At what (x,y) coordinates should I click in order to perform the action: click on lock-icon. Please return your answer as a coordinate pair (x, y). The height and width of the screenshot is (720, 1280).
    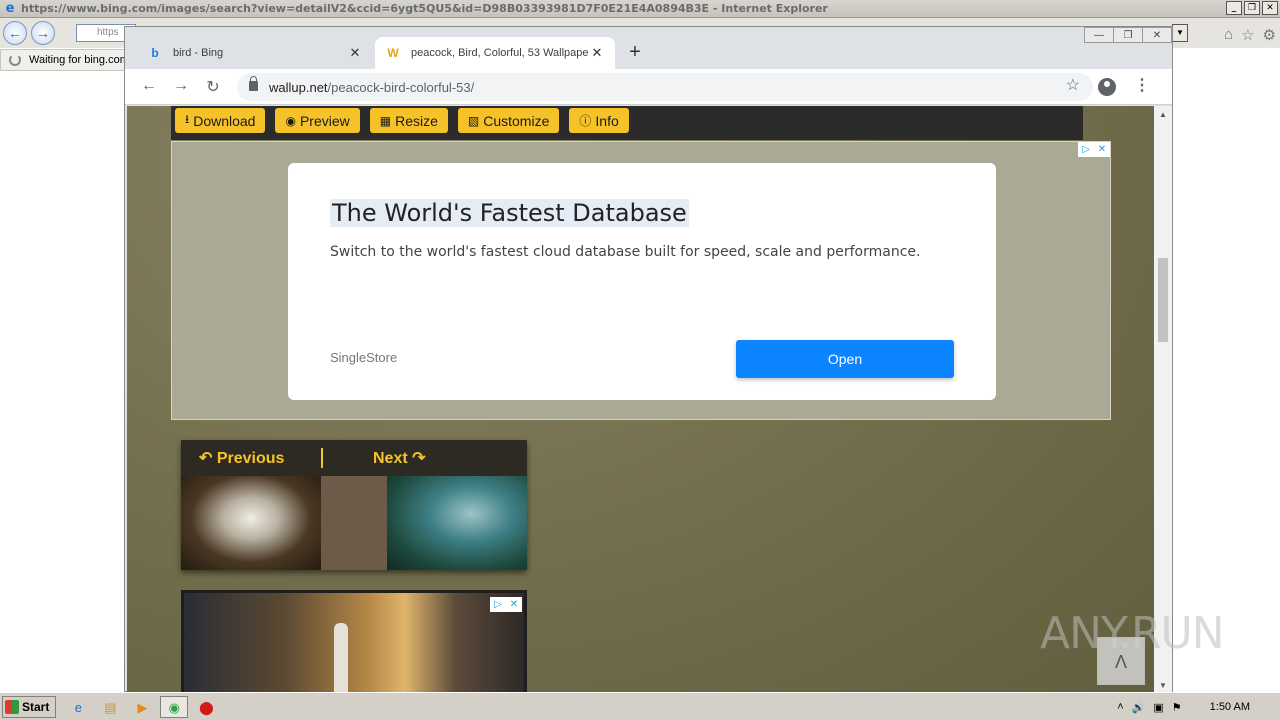
    Looking at the image, I should click on (253, 83).